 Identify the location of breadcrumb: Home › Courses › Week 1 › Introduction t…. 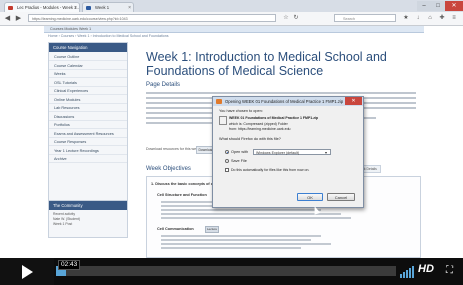
(233, 36).